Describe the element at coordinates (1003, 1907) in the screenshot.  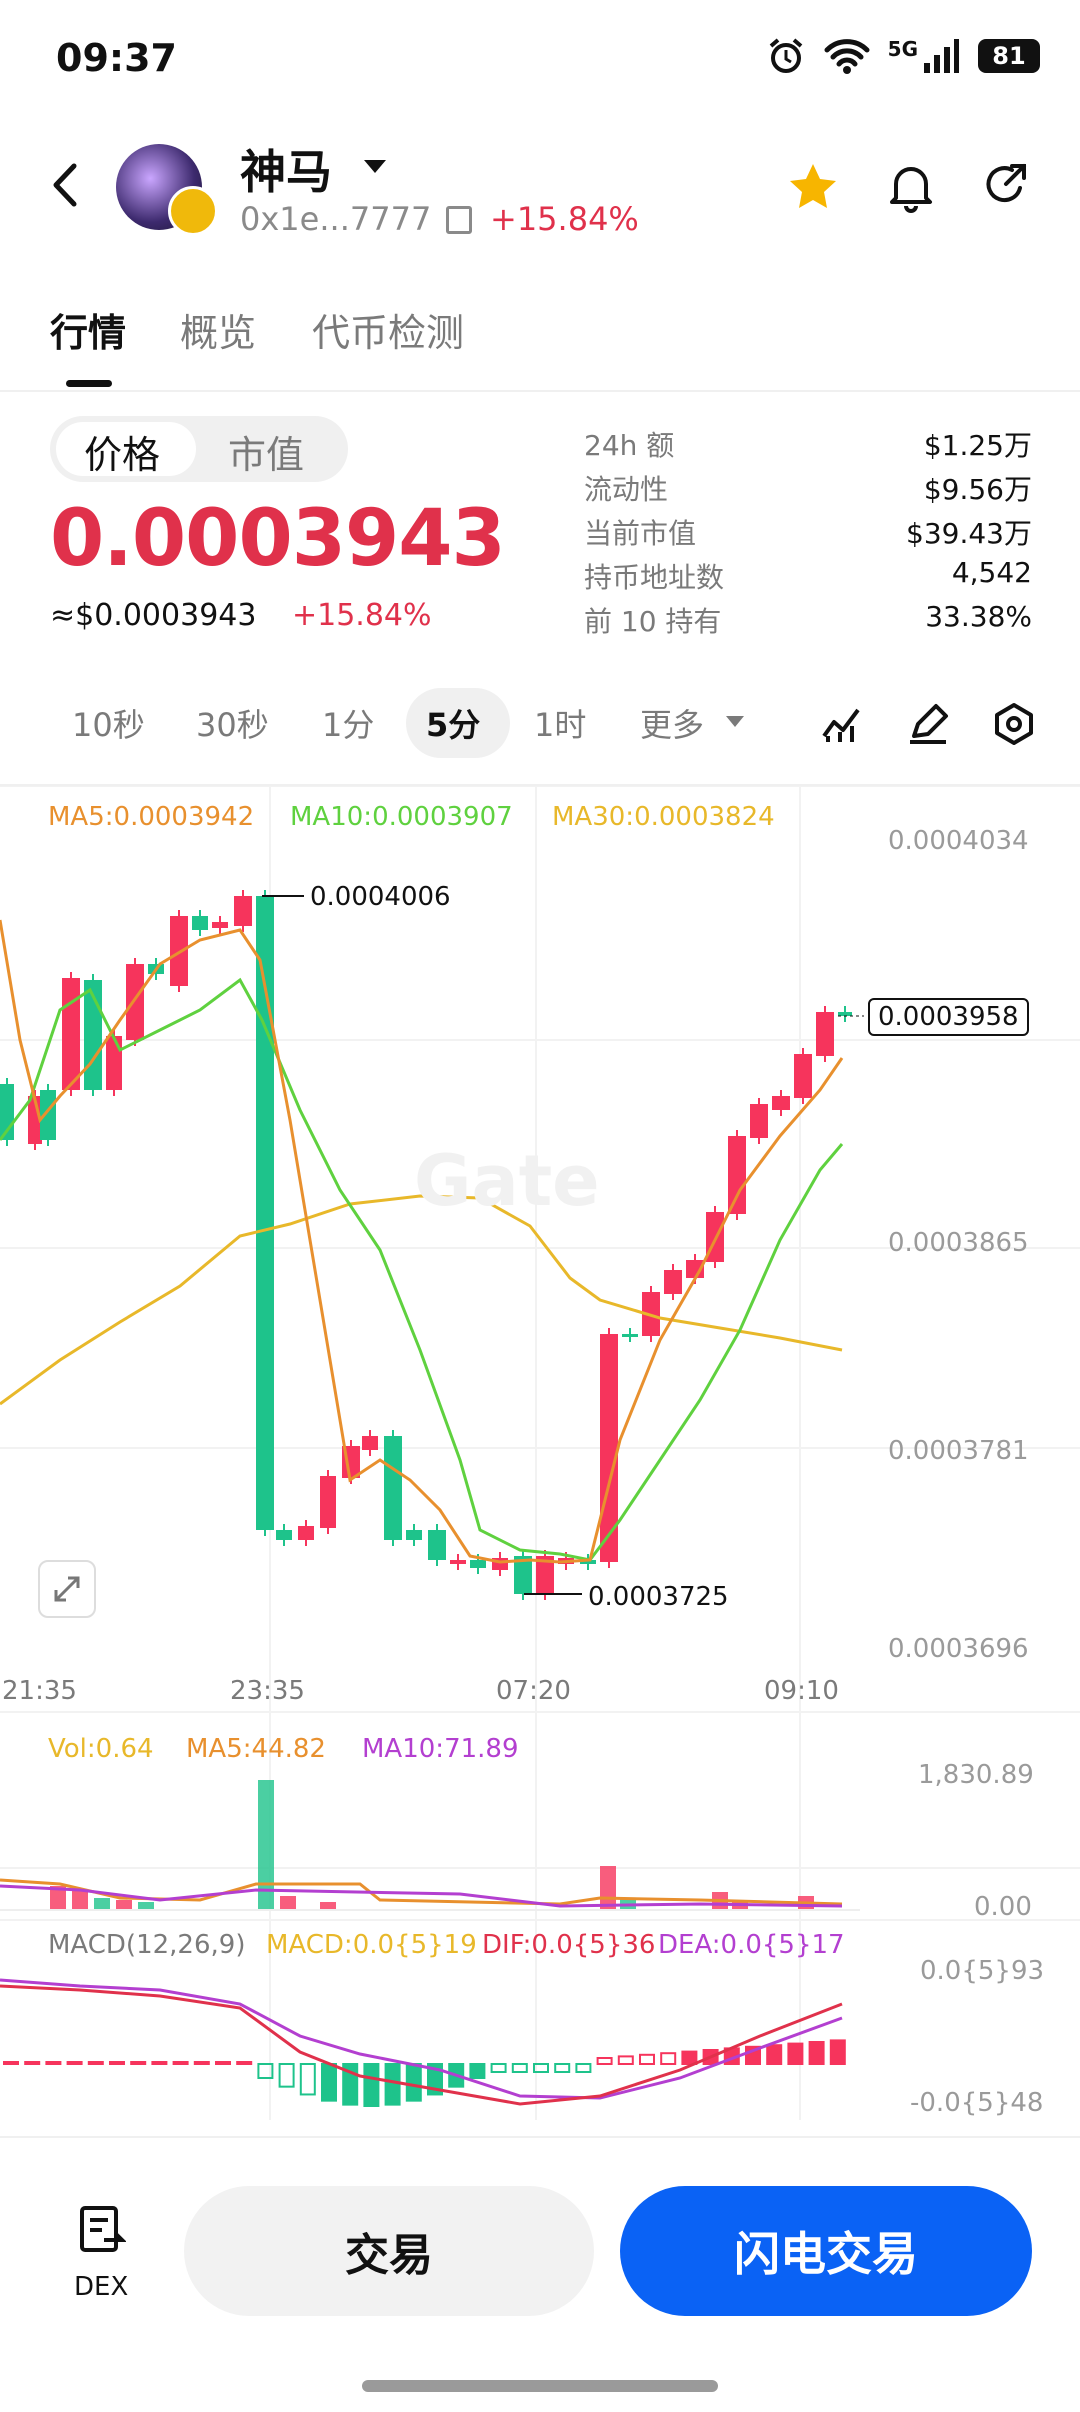
I see `vol-axis-label: 0.00` at that location.